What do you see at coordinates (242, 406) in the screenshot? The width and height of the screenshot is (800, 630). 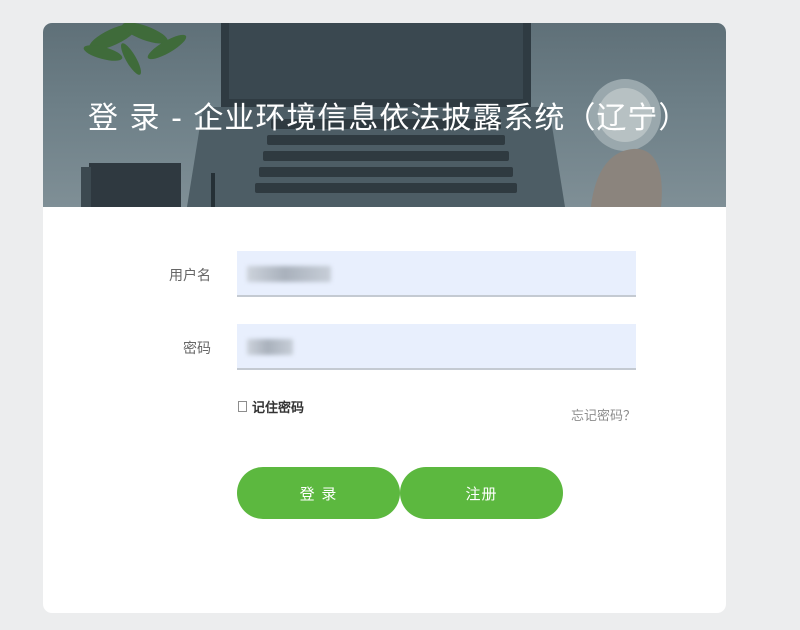 I see `remember-checkbox` at bounding box center [242, 406].